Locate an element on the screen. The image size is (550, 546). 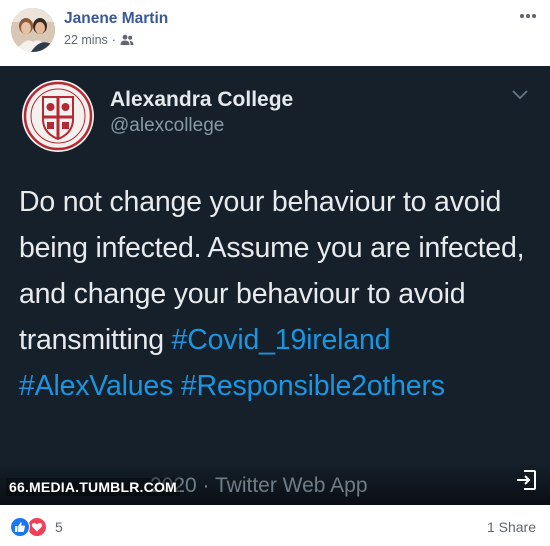
watermark: 66.MEDIA.TUMBLR.COM is located at coordinates (93, 487).